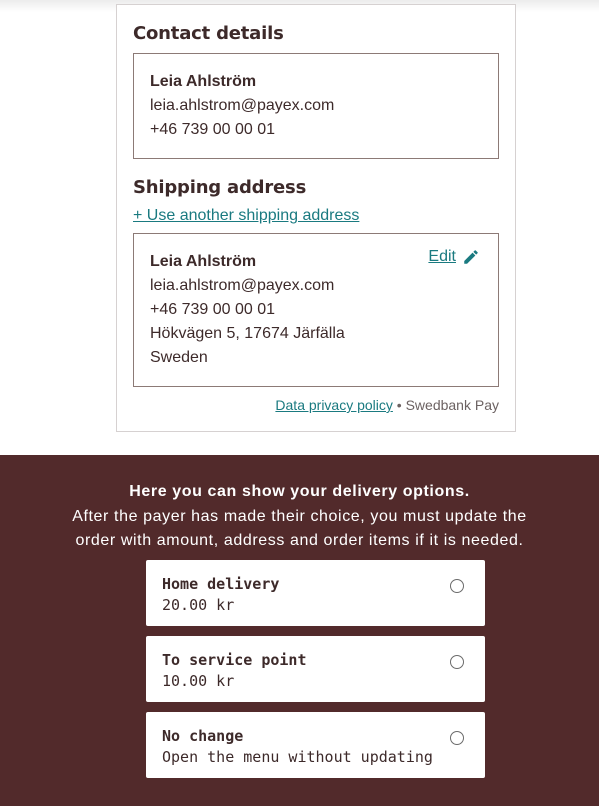 The height and width of the screenshot is (806, 599). I want to click on powered-by-note: Data privacy policy • Swedbank Pay, so click(387, 405).